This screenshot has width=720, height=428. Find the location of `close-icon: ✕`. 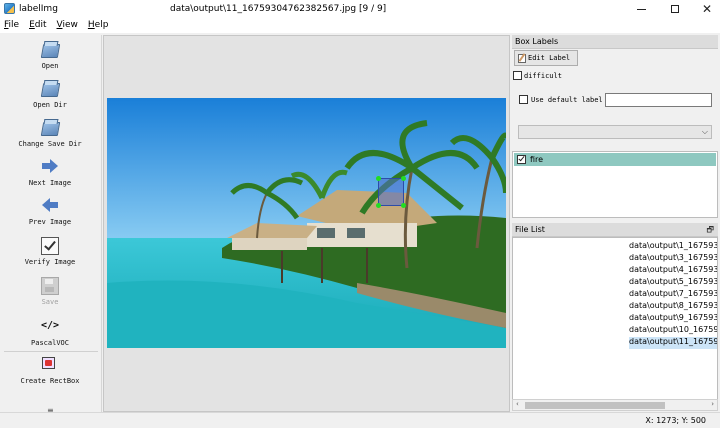

close-icon: ✕ is located at coordinates (707, 9).